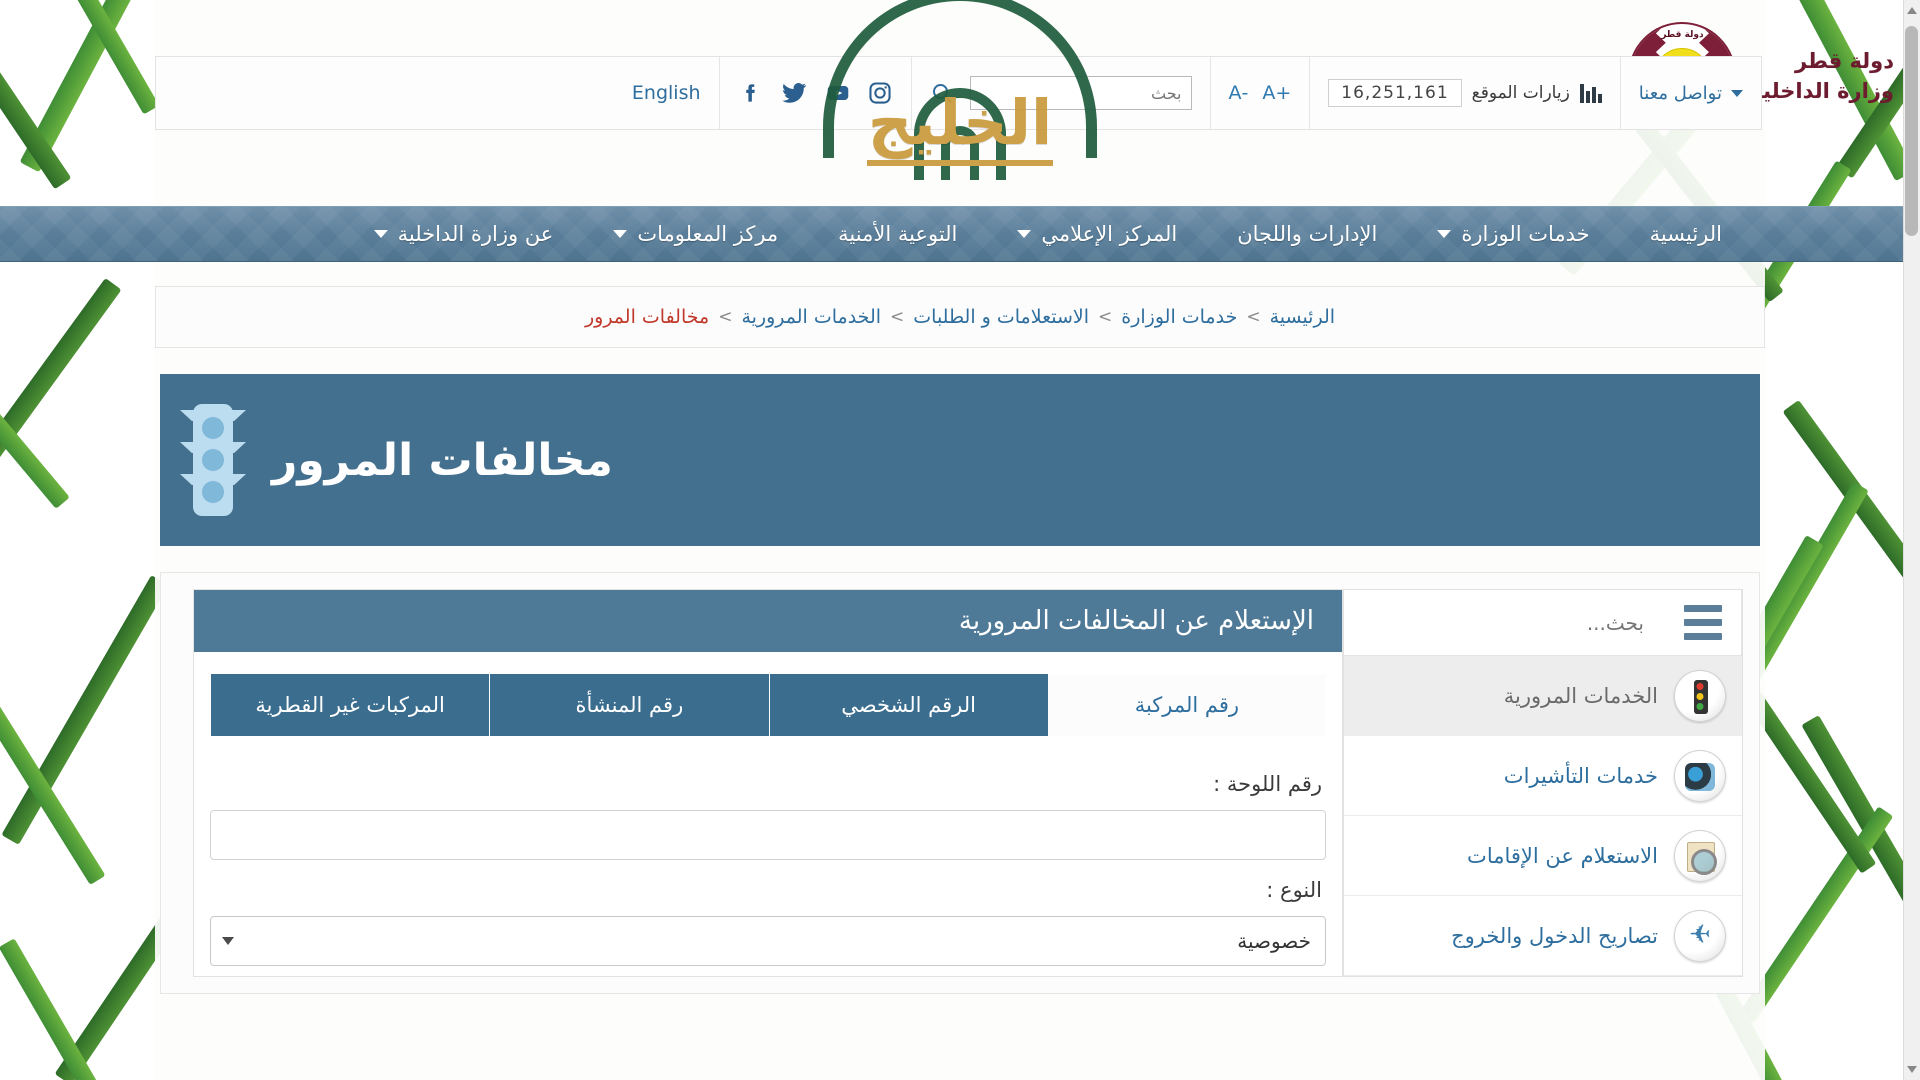  I want to click on chart-bars-icon, so click(1590, 93).